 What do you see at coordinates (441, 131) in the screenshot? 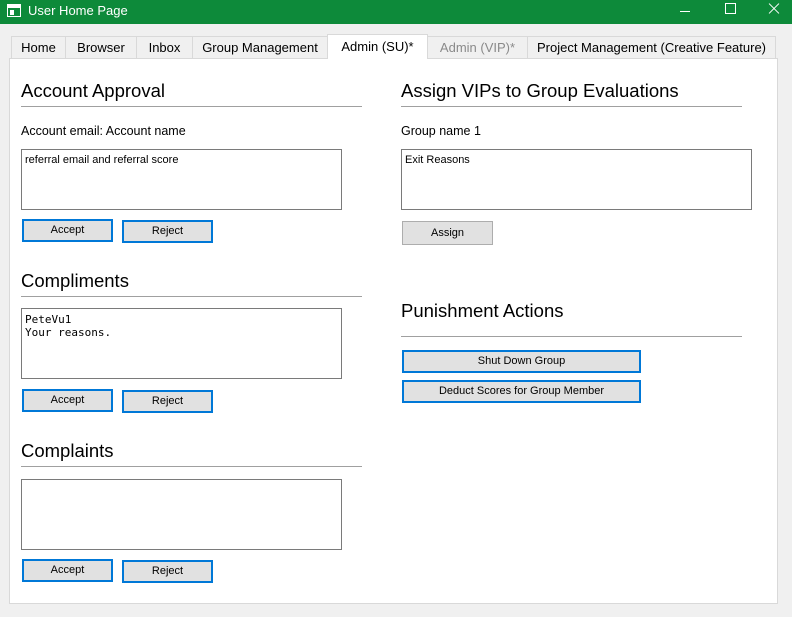
I see `group-name-label: Group name 1` at bounding box center [441, 131].